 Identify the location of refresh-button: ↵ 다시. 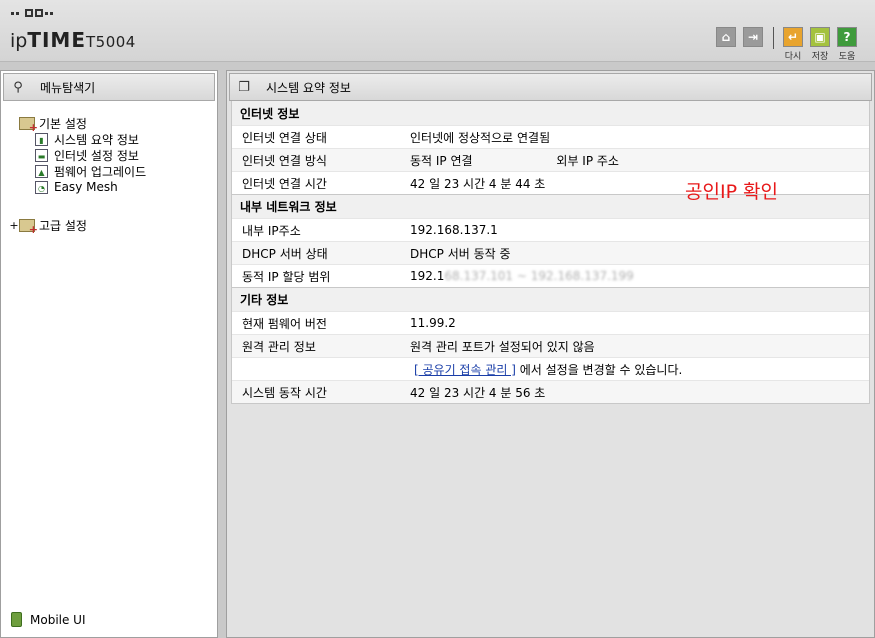
(793, 44).